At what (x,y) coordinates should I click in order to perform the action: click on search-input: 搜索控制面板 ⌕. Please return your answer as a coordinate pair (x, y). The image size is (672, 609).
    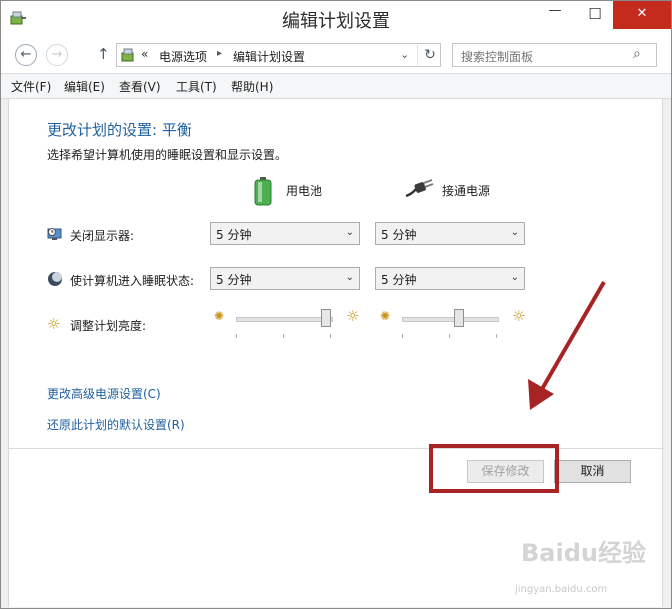
    Looking at the image, I should click on (554, 55).